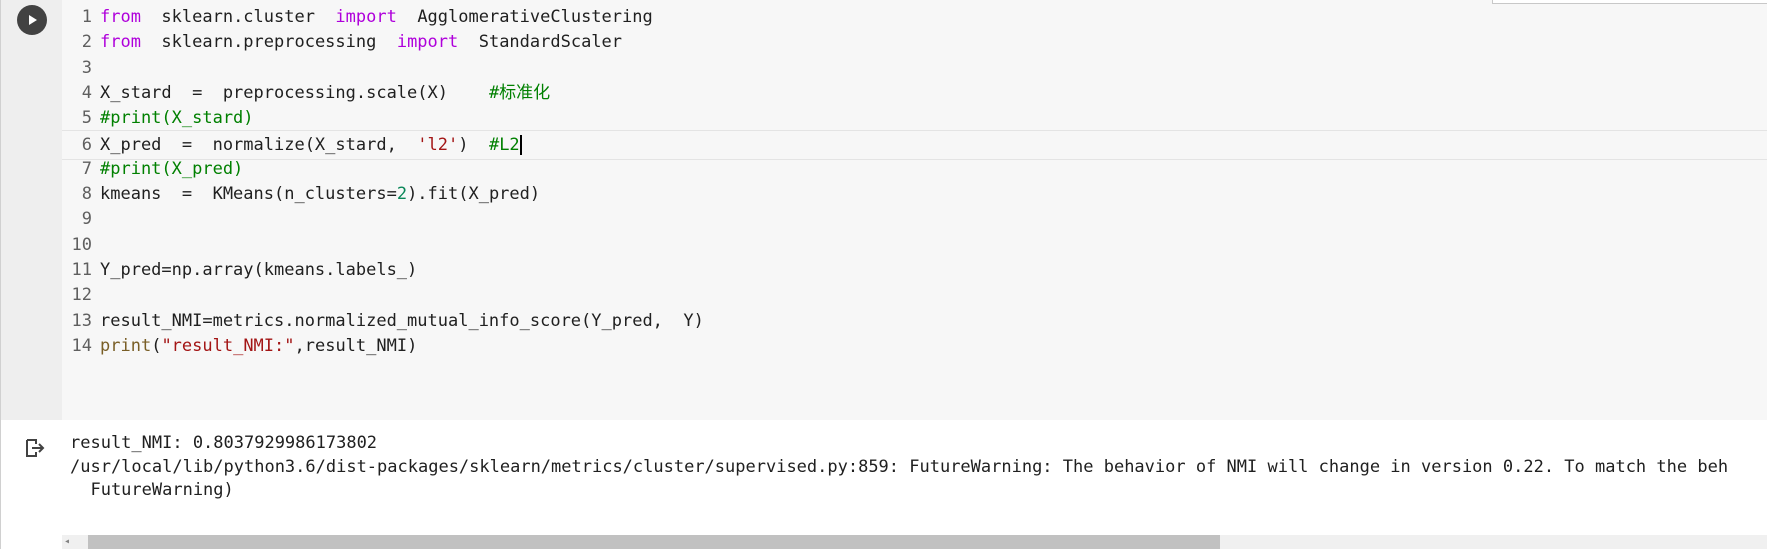 Image resolution: width=1767 pixels, height=549 pixels. Describe the element at coordinates (294, 92) in the screenshot. I see `code-token: X_stard = preprocessing.scale(X)` at that location.